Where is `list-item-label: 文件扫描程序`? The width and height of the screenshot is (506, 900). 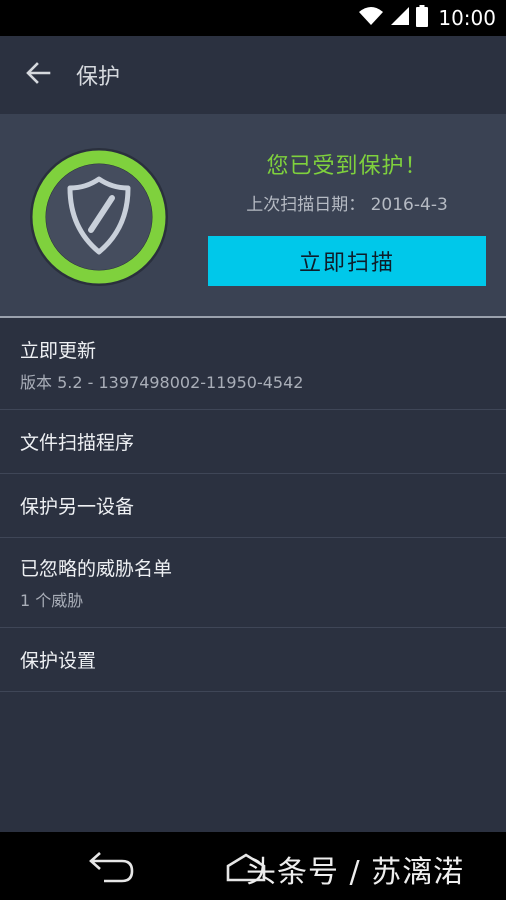
list-item-label: 文件扫描程序 is located at coordinates (77, 443).